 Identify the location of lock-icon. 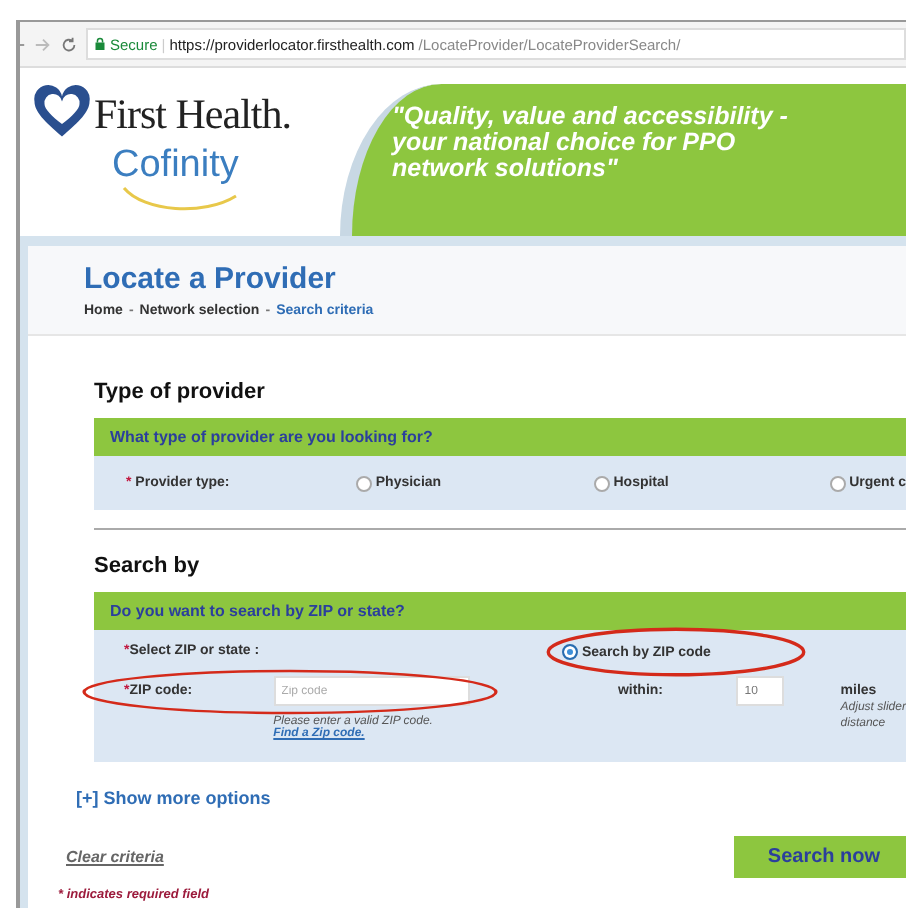
(100, 44).